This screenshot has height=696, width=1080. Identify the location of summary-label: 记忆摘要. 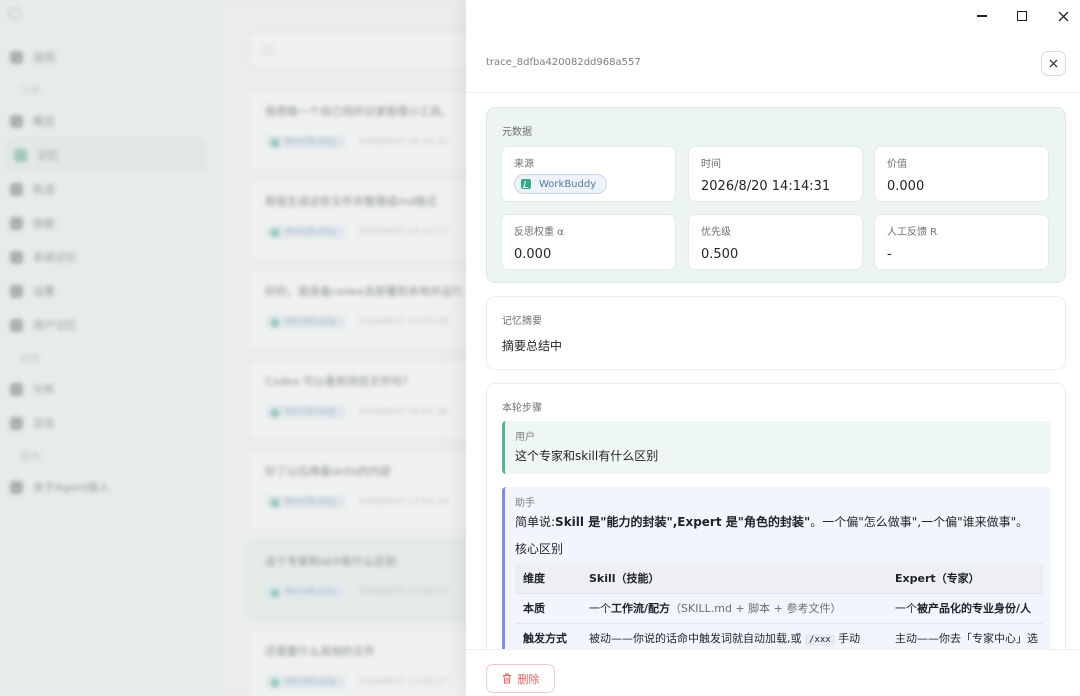
(522, 321).